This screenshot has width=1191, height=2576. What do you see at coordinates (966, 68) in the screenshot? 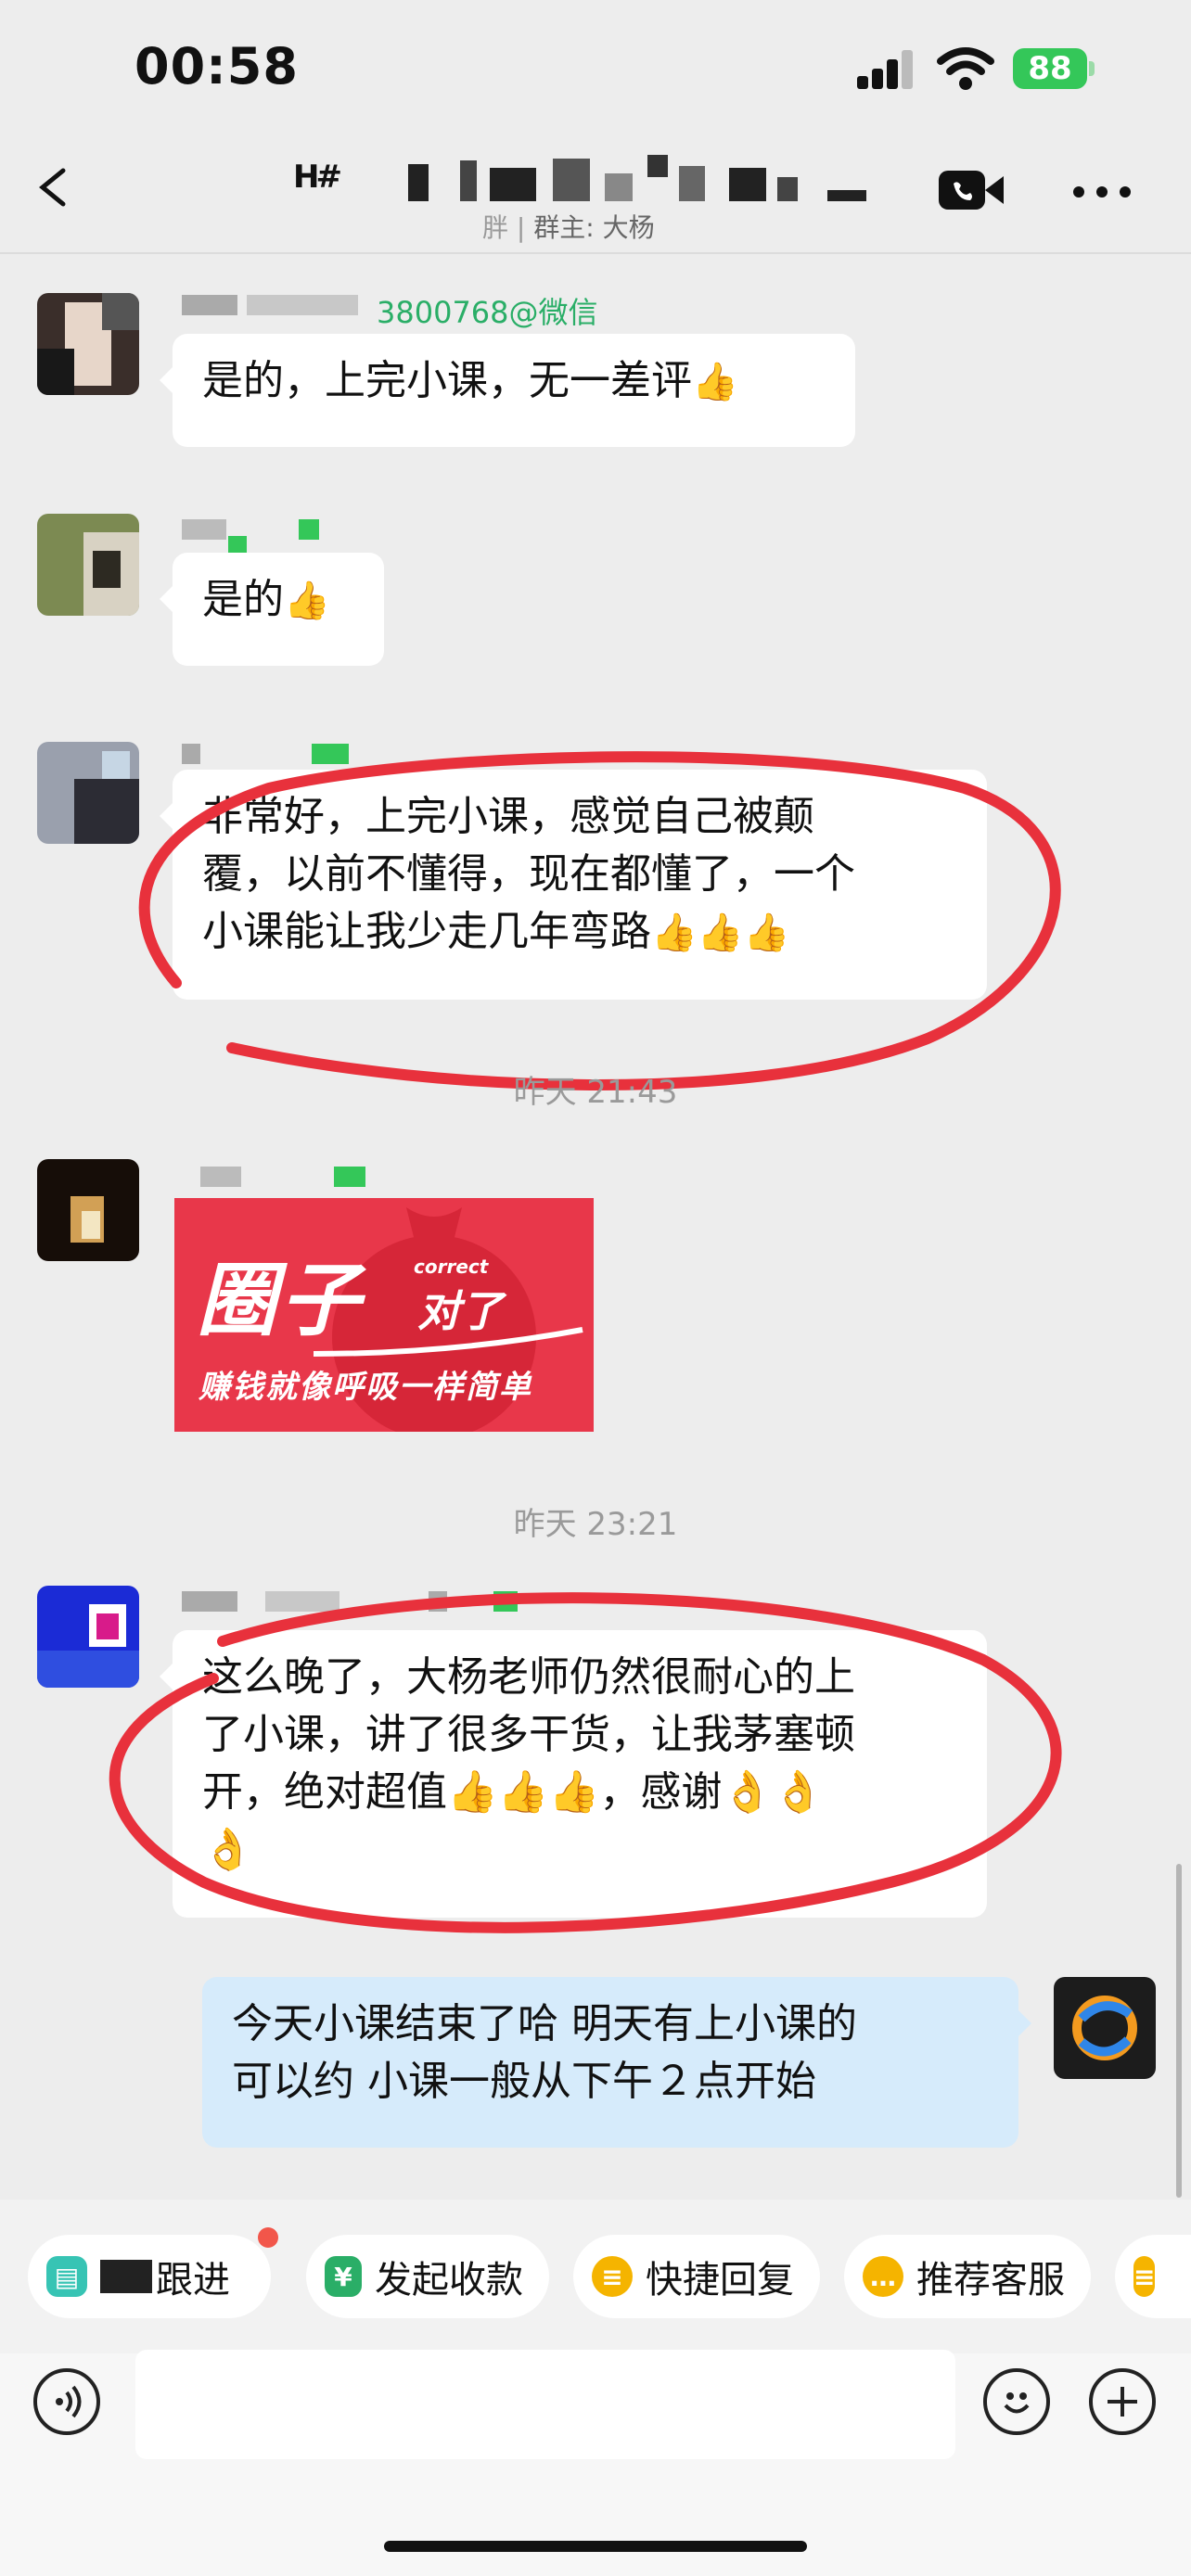
I see `wifi-icon` at bounding box center [966, 68].